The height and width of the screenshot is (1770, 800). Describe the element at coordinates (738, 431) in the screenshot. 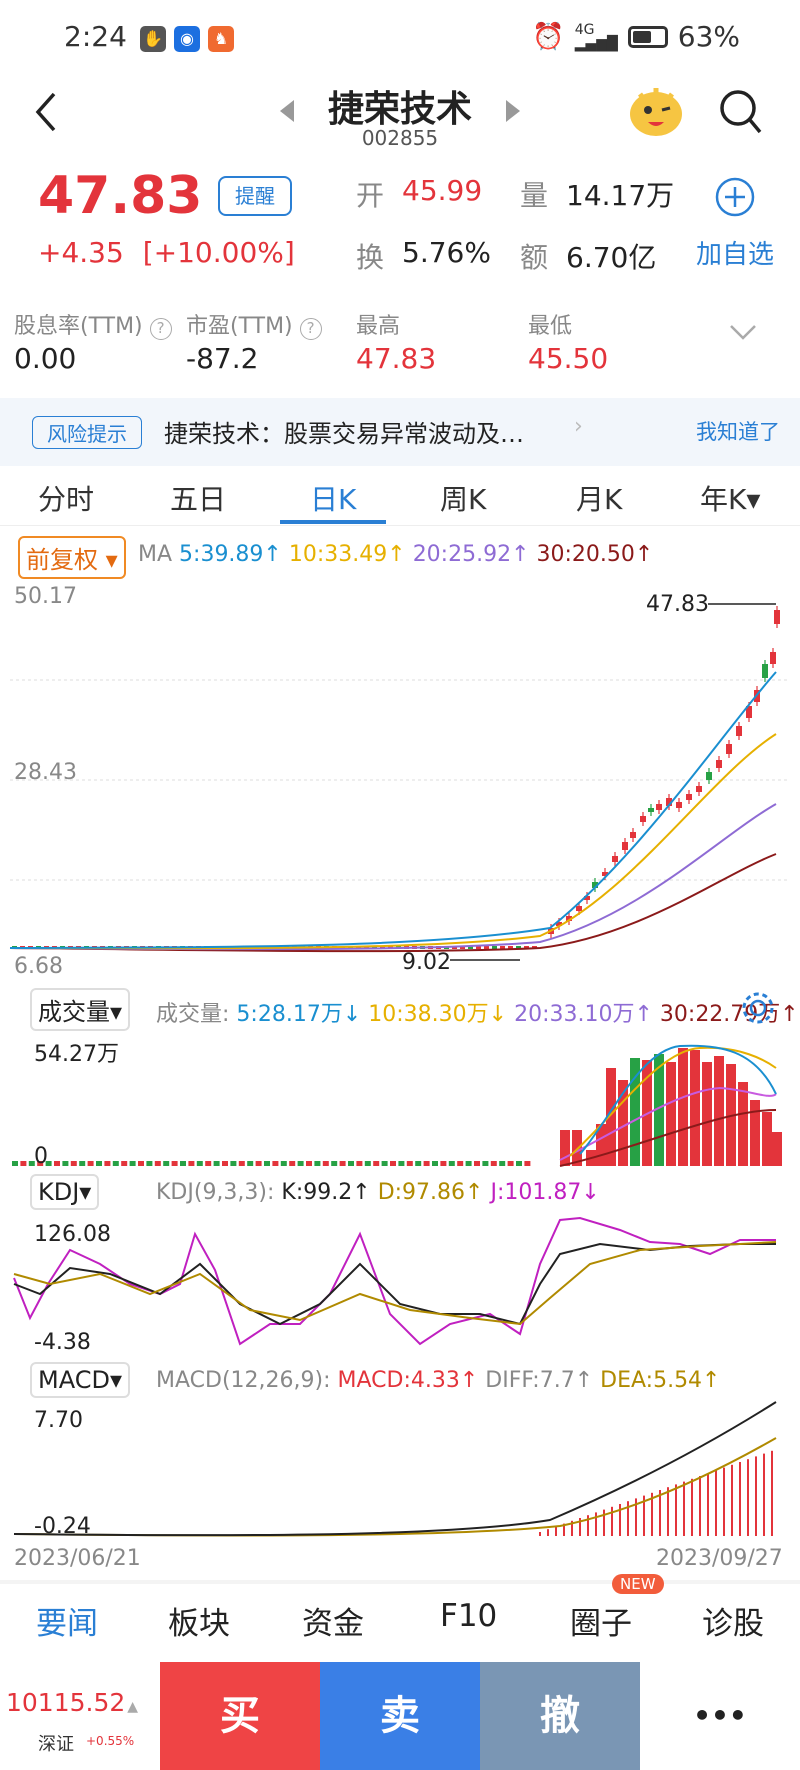

I see `dismiss-button: 我知道了` at that location.